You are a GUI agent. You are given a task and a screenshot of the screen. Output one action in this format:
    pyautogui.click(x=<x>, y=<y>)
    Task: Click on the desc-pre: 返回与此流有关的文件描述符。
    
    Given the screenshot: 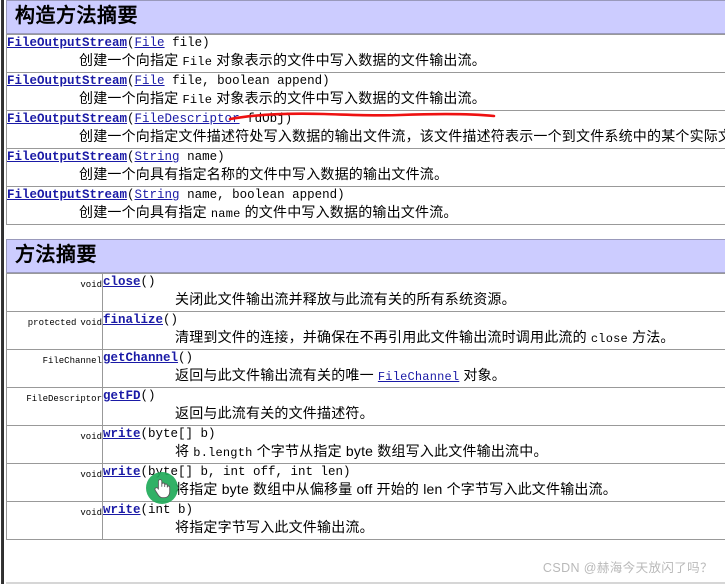 What is the action you would take?
    pyautogui.click(x=274, y=413)
    